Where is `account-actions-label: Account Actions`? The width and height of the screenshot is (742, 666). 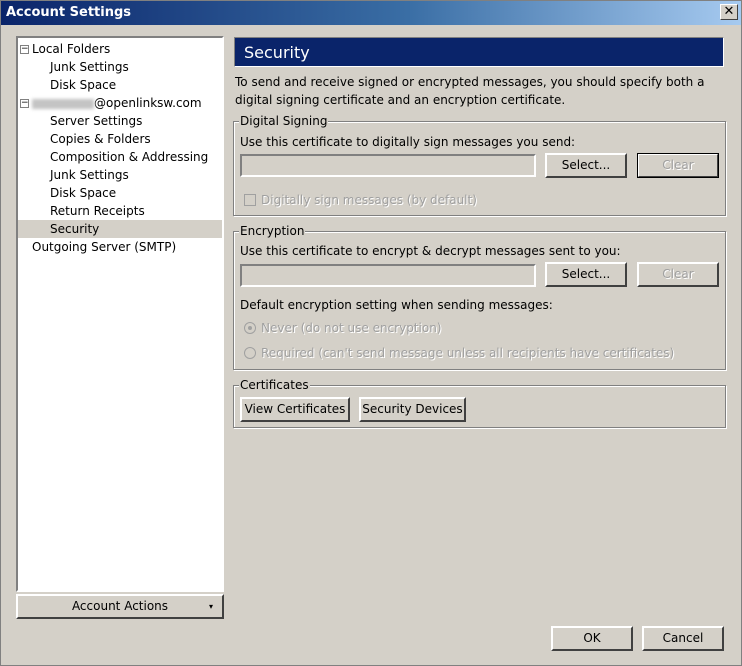
account-actions-label: Account Actions is located at coordinates (120, 606).